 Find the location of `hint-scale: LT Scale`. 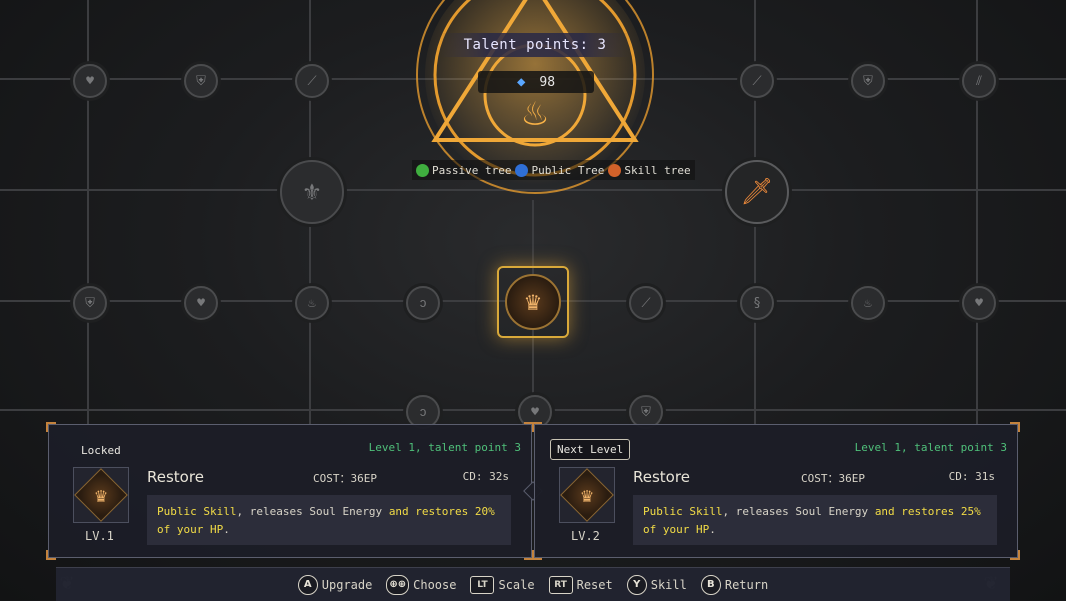

hint-scale: LT Scale is located at coordinates (502, 584).